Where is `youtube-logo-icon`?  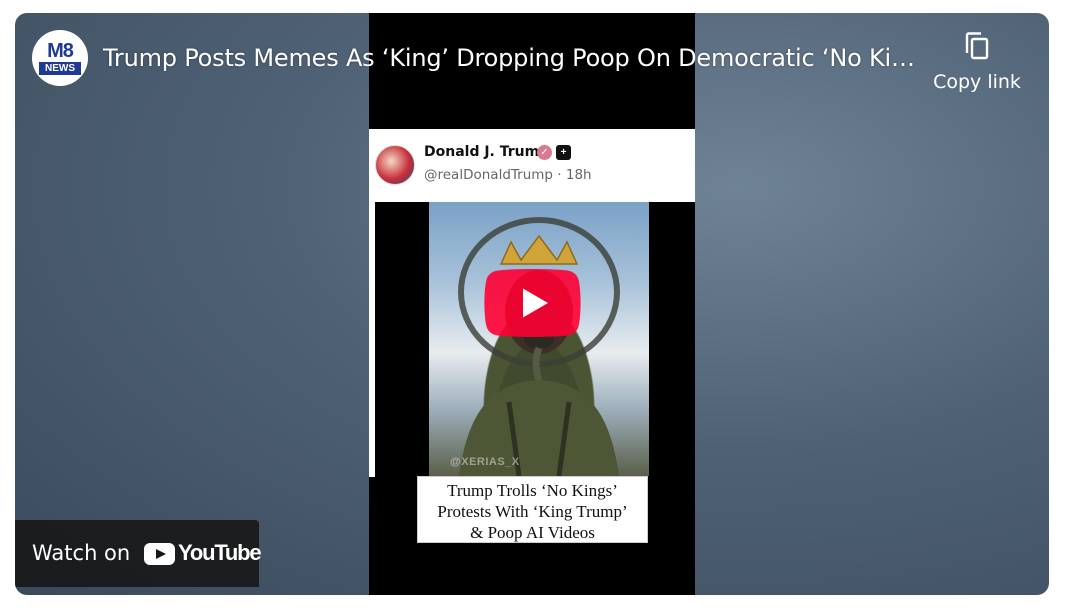 youtube-logo-icon is located at coordinates (159, 554).